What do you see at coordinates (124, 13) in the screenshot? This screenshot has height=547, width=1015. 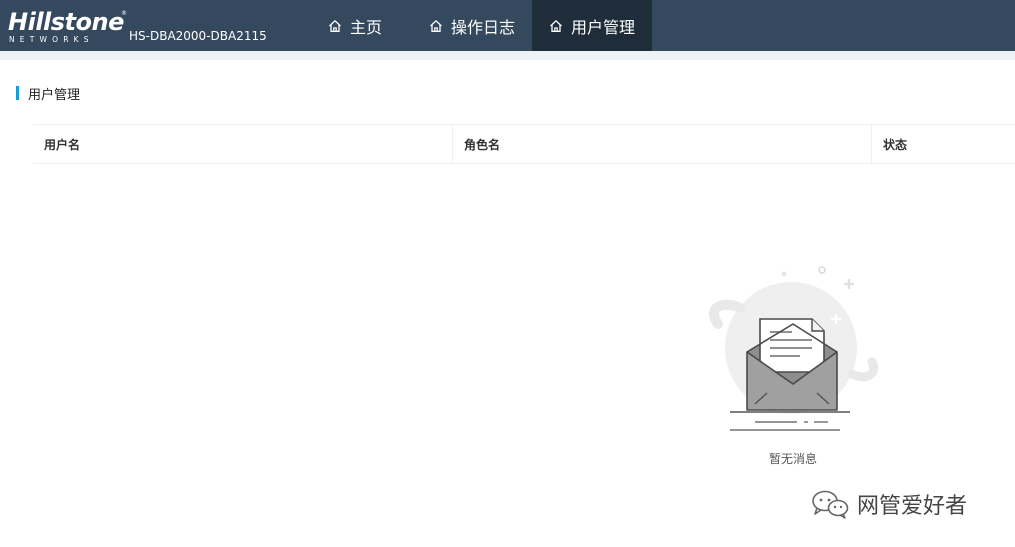 I see `logo-registered-mark: ®` at bounding box center [124, 13].